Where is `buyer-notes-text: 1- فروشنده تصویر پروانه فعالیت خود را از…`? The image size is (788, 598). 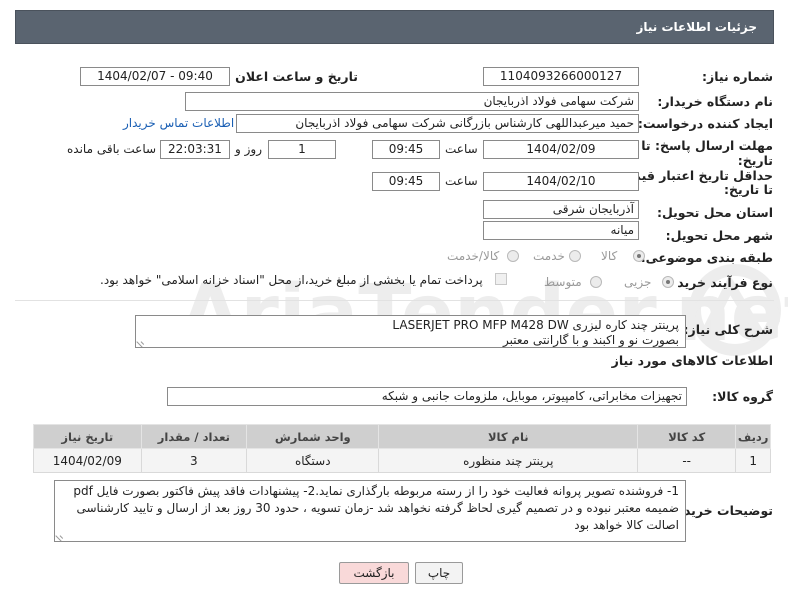
buyer-notes-text: 1- فروشنده تصویر پروانه فعالیت خود را از… is located at coordinates (376, 508).